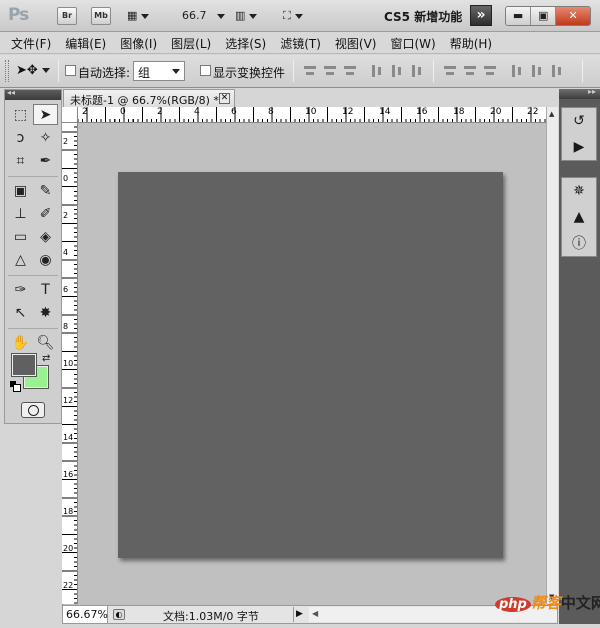 This screenshot has height=628, width=600. I want to click on blur-tool-icon: △, so click(20, 259).